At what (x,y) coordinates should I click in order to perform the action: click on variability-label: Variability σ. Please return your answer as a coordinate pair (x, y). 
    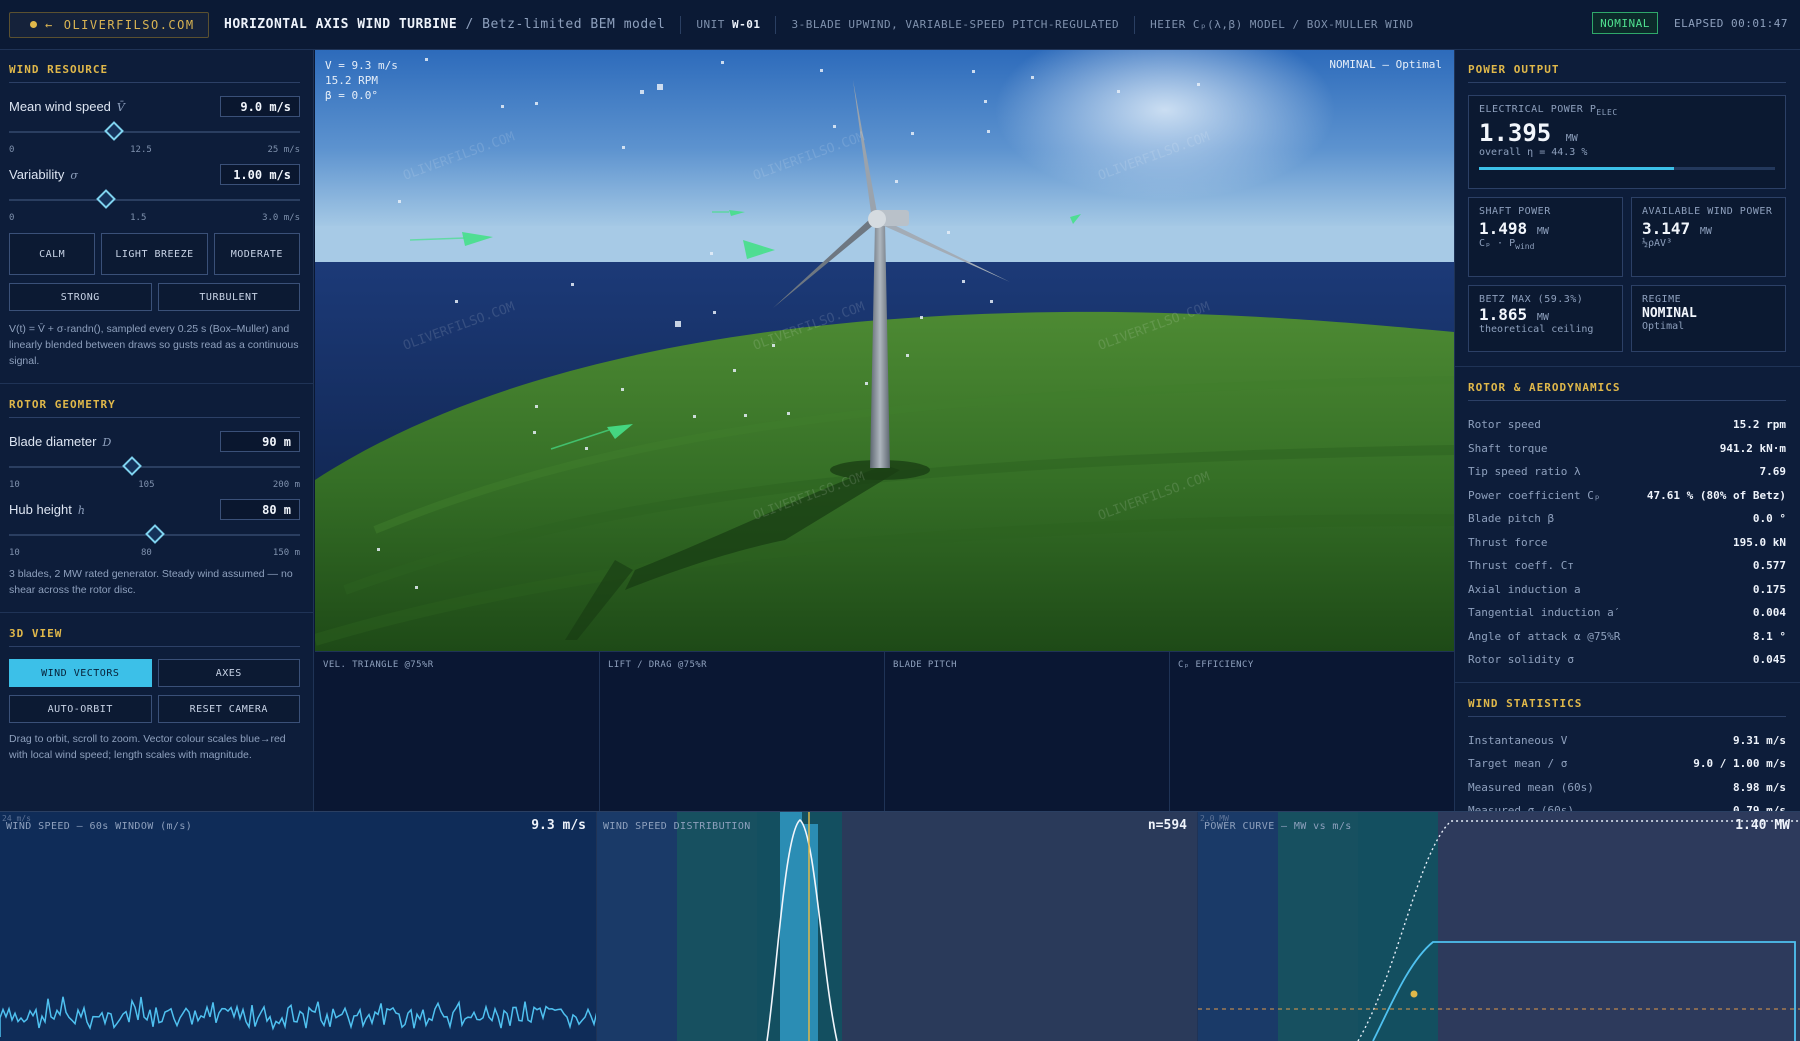
    Looking at the image, I should click on (43, 174).